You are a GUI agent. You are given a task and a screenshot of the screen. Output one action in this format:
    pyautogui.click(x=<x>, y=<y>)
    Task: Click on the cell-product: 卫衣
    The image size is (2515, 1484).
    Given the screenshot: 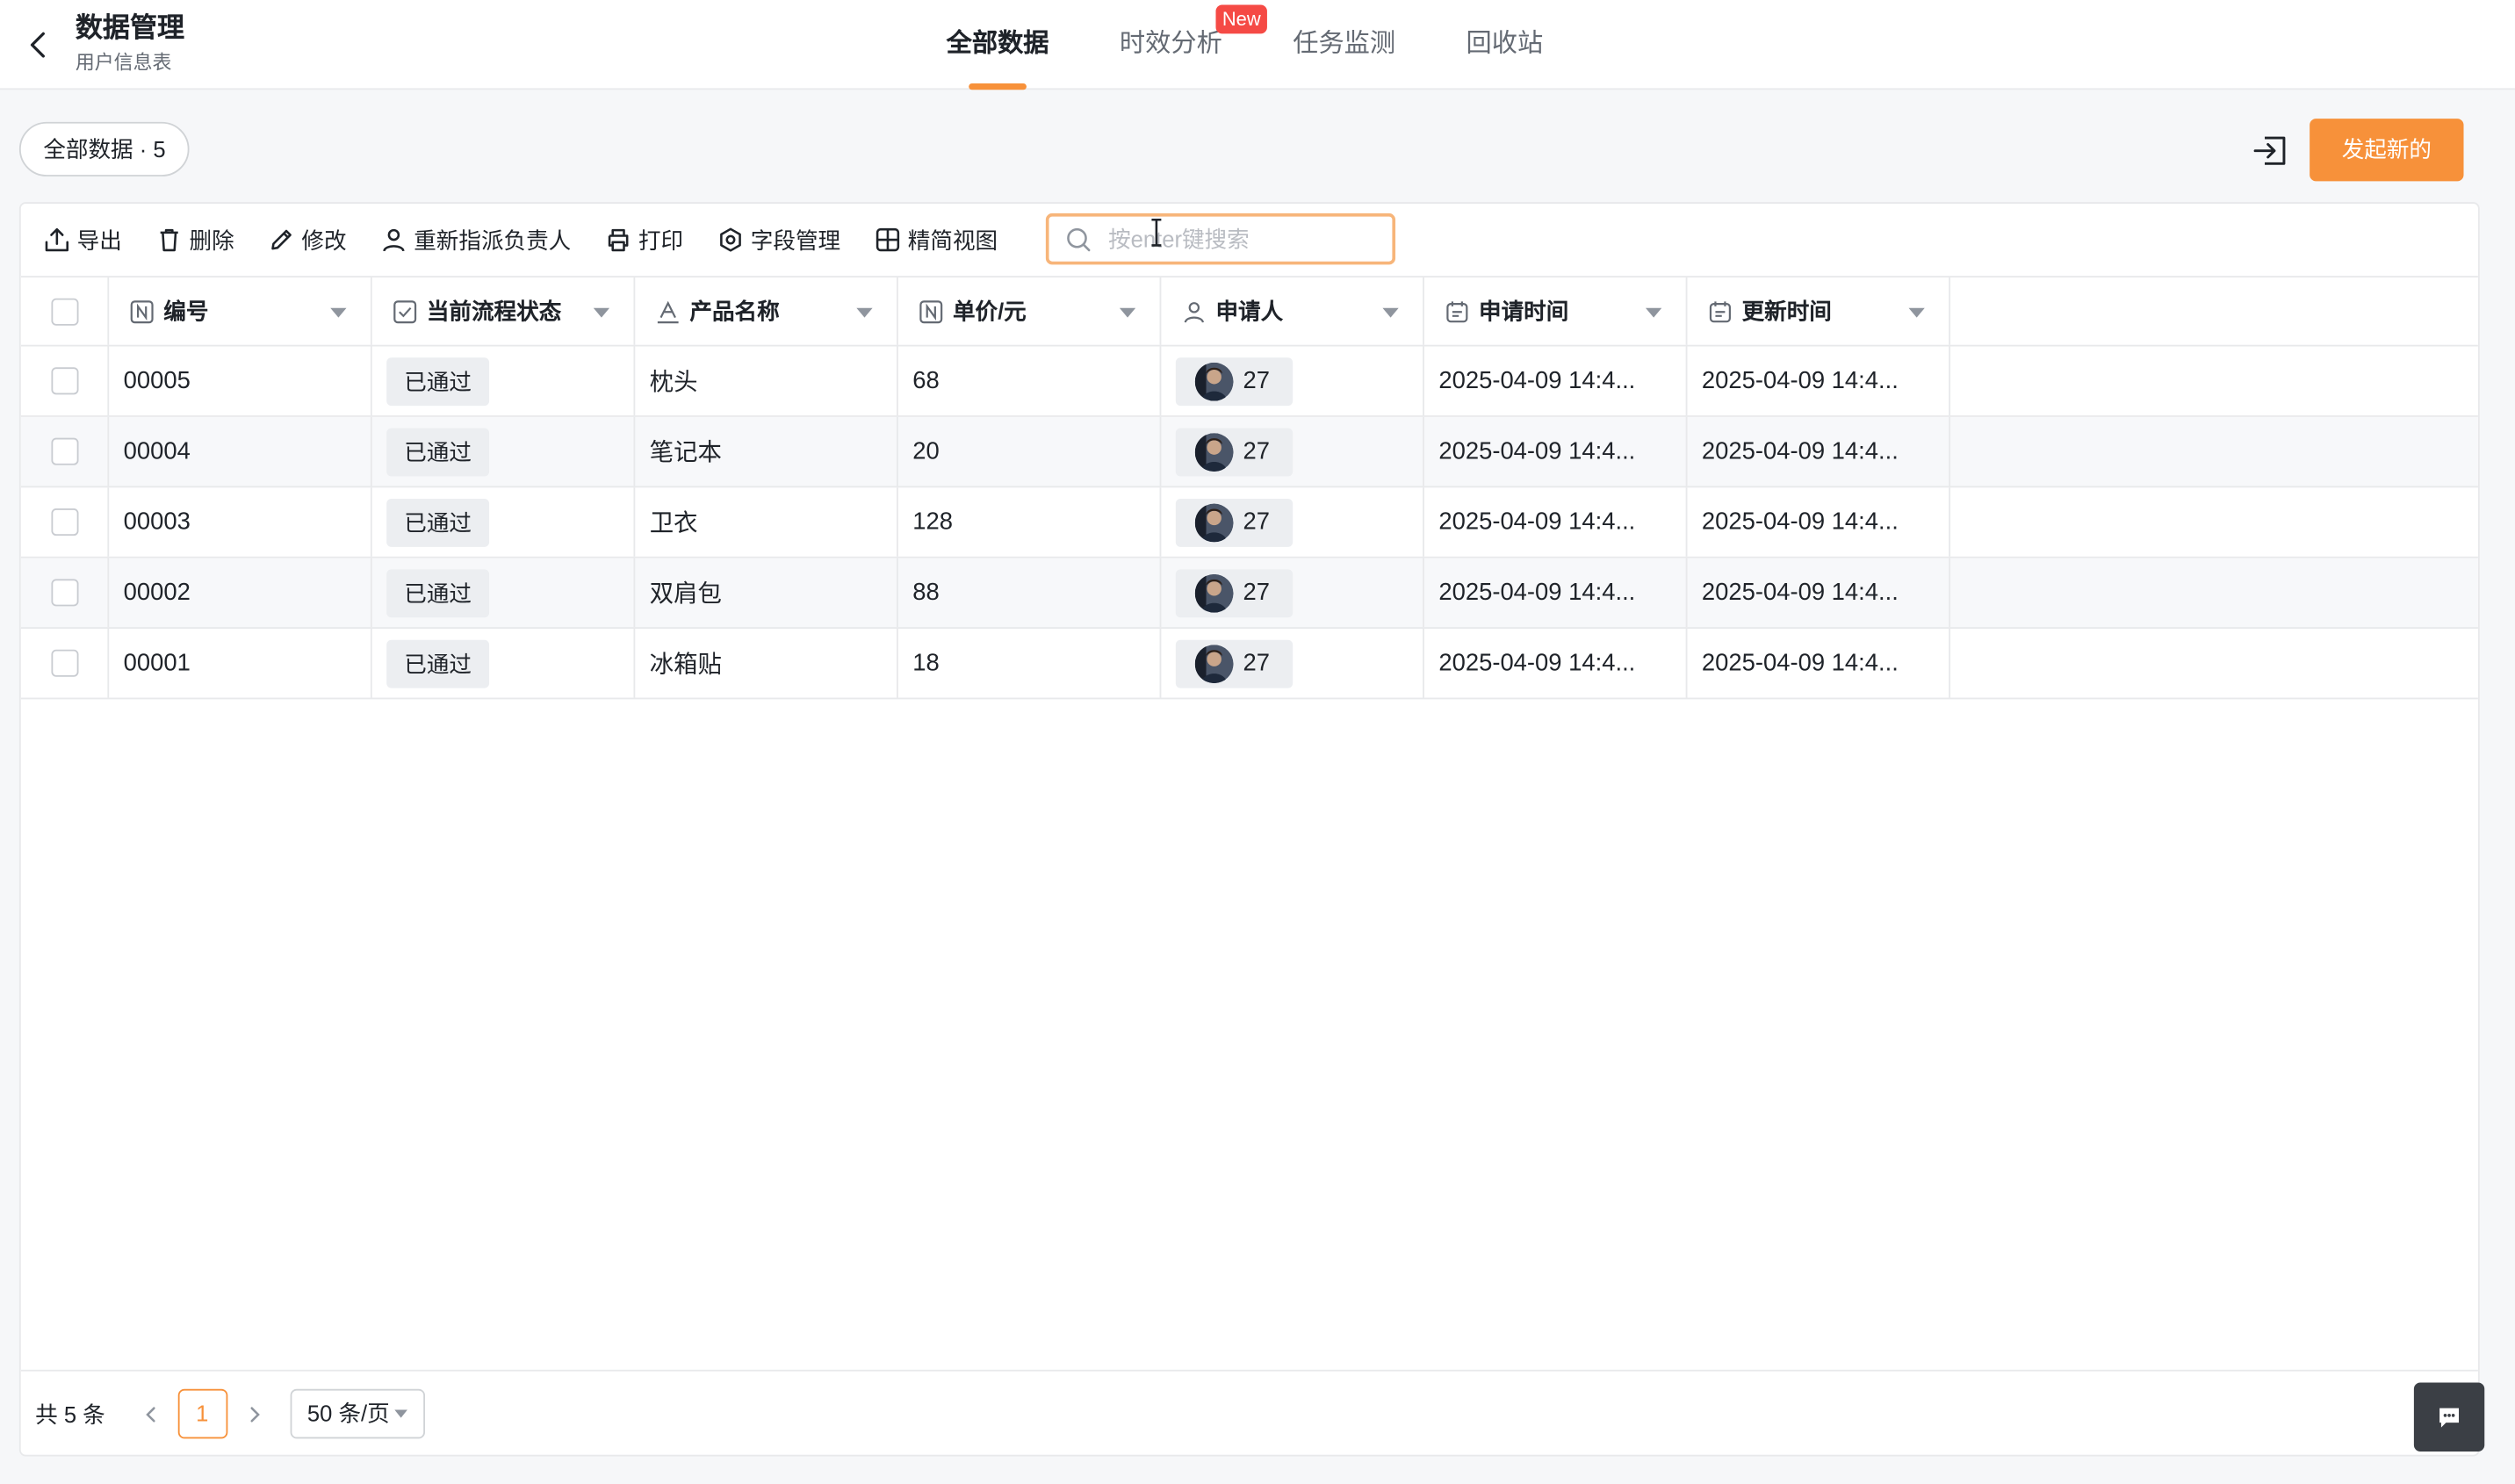 What is the action you would take?
    pyautogui.click(x=766, y=522)
    